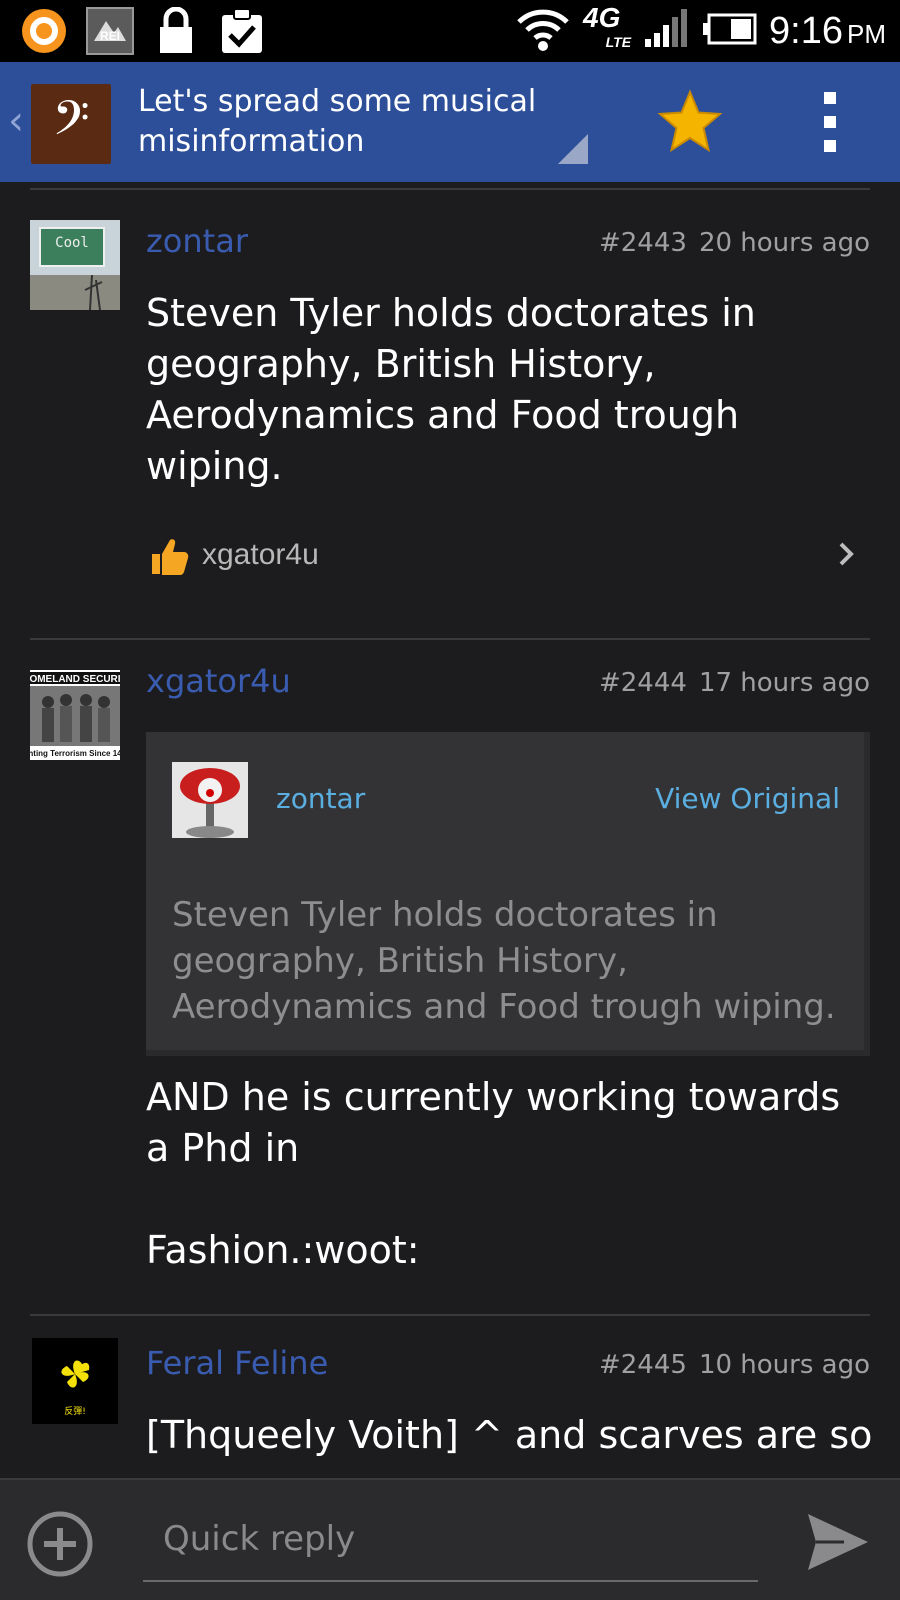  What do you see at coordinates (866, 33) in the screenshot?
I see `clock-ampm: PM` at bounding box center [866, 33].